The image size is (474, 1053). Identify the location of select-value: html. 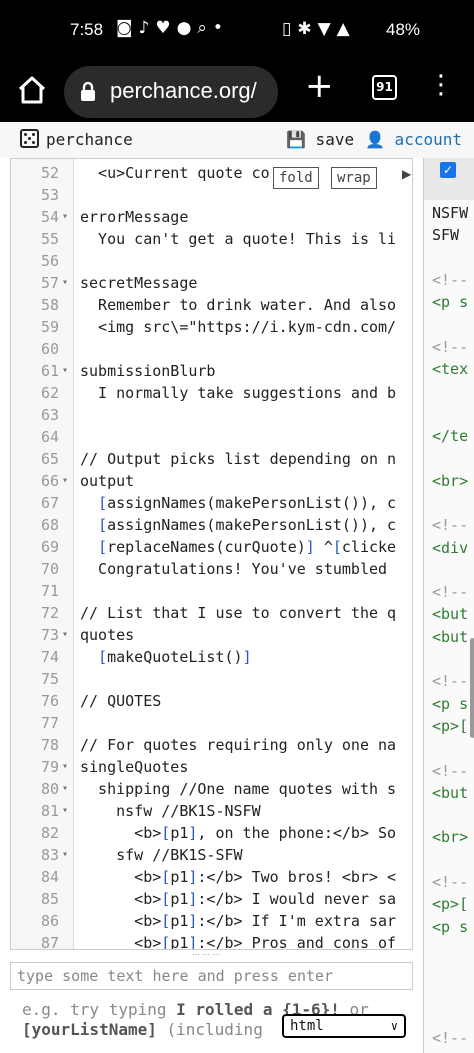
(307, 1026).